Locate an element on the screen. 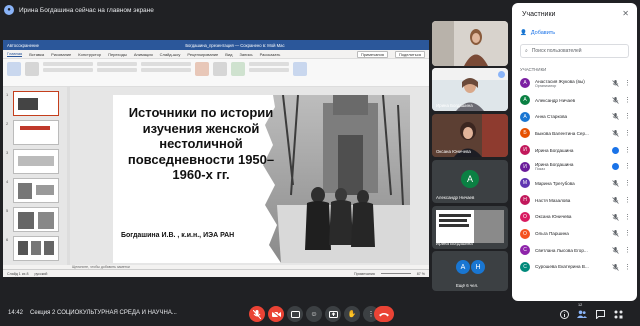  autosave-label: Автосохранение is located at coordinates (23, 45).